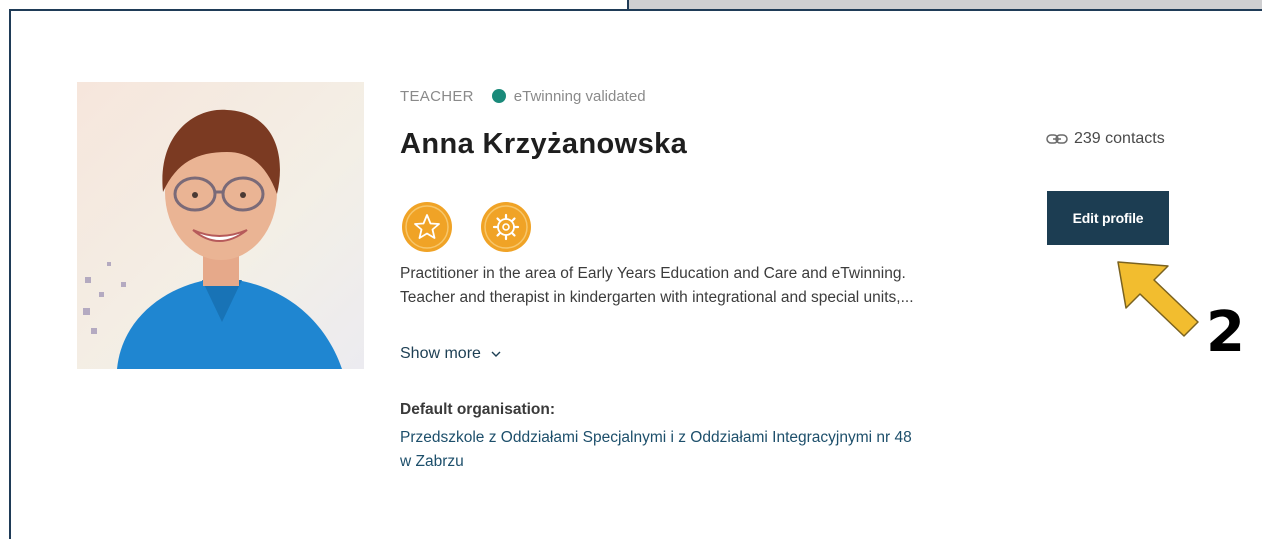 This screenshot has height=539, width=1262. I want to click on link-icon, so click(1057, 139).